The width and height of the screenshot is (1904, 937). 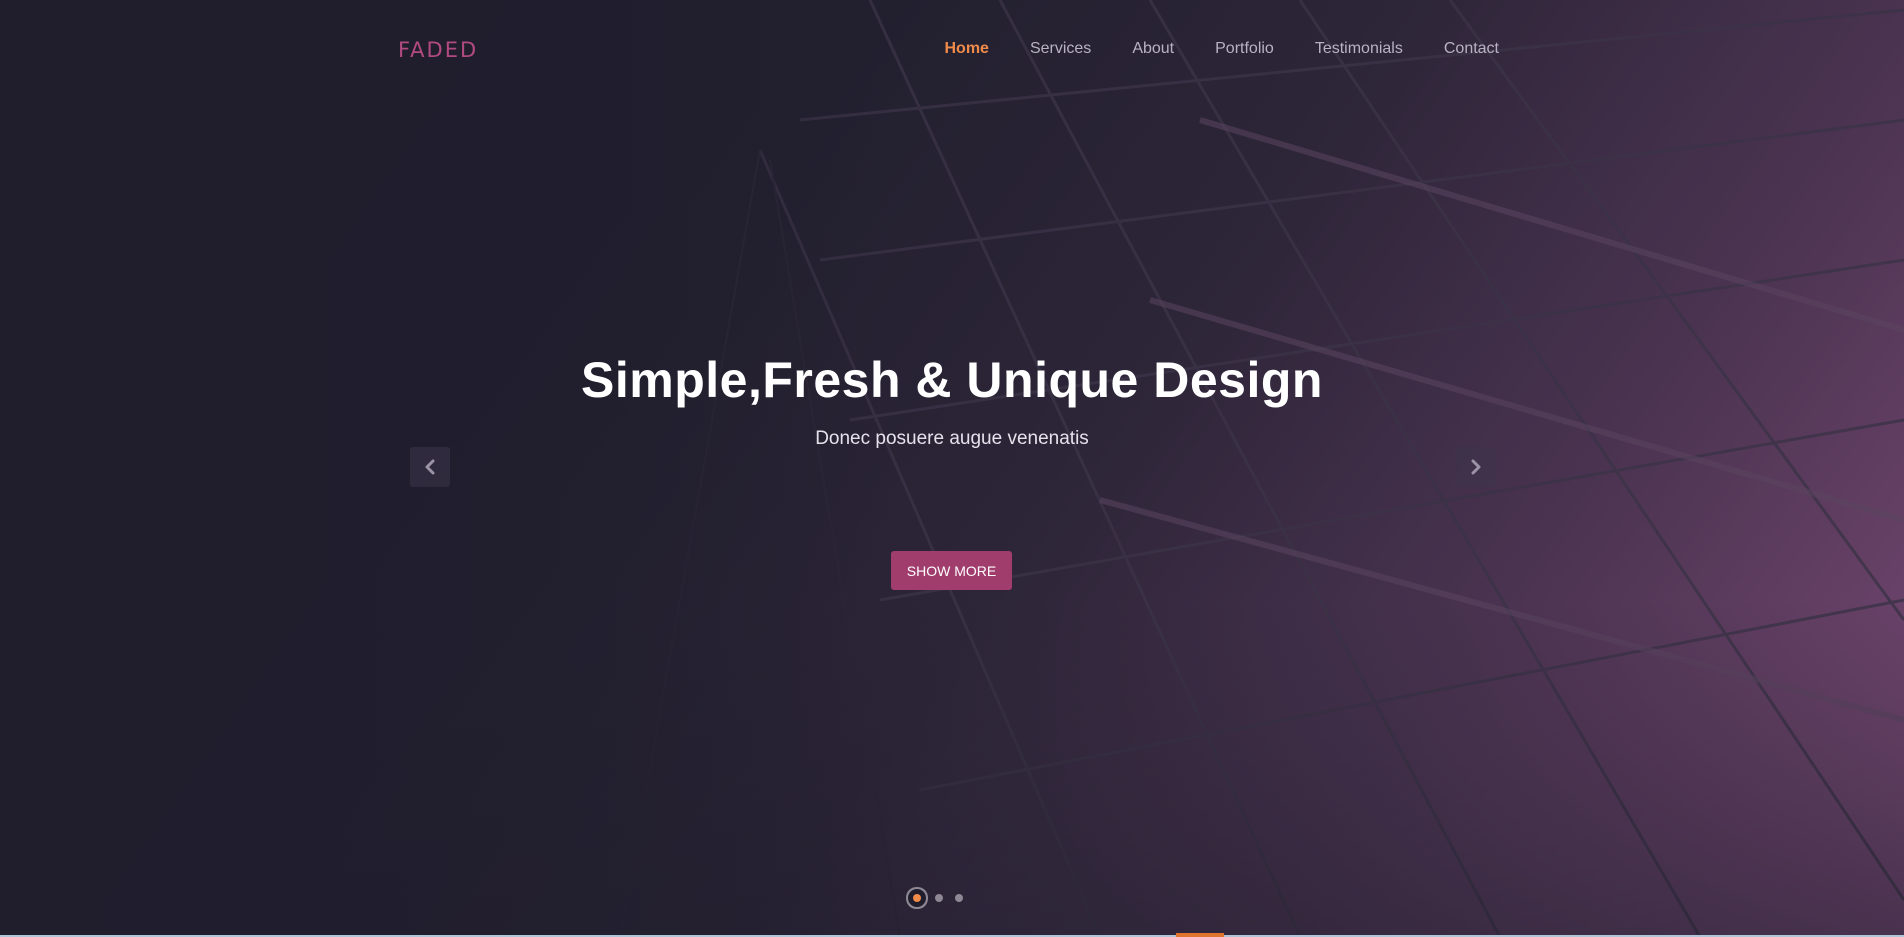 I want to click on nav-item-contact: Contact, so click(x=1471, y=49).